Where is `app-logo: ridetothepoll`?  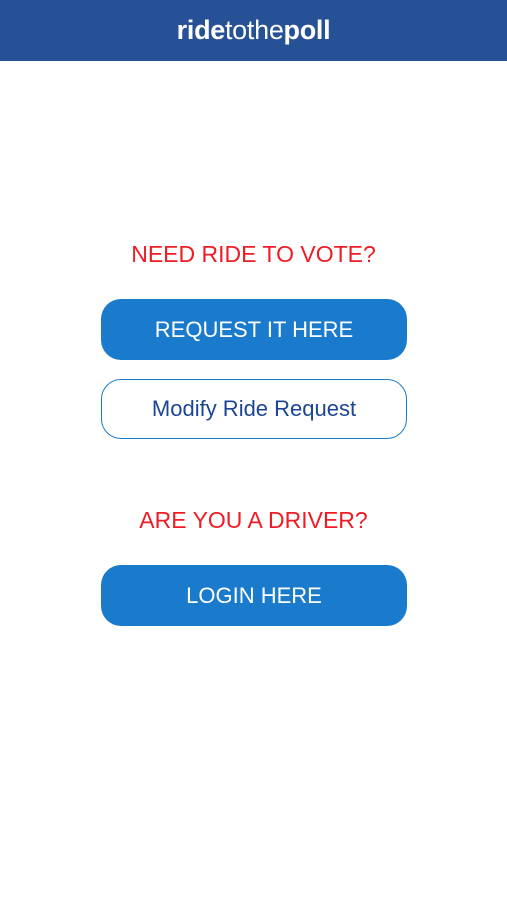 app-logo: ridetothepoll is located at coordinates (254, 30).